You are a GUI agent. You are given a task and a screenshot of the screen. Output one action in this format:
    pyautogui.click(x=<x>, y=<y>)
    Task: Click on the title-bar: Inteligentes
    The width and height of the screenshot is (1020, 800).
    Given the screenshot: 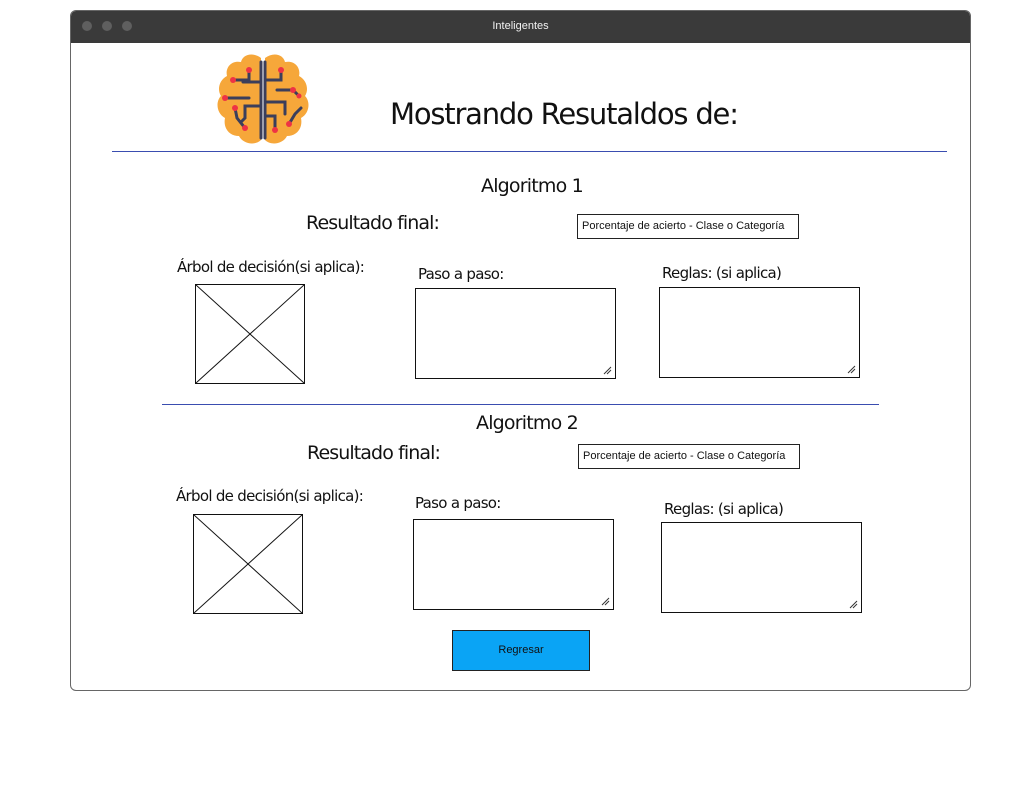 What is the action you would take?
    pyautogui.click(x=520, y=27)
    